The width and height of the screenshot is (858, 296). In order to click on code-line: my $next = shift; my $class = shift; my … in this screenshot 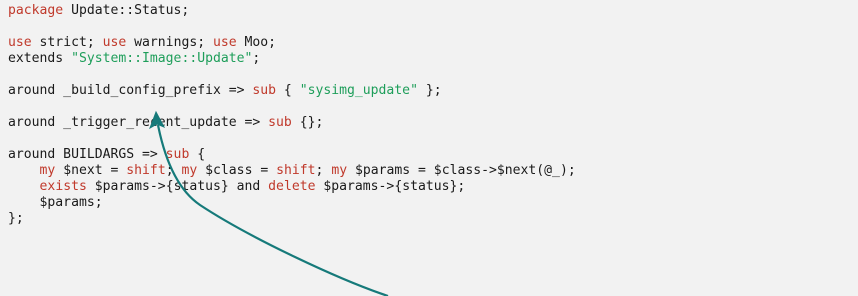, I will do `click(433, 171)`.